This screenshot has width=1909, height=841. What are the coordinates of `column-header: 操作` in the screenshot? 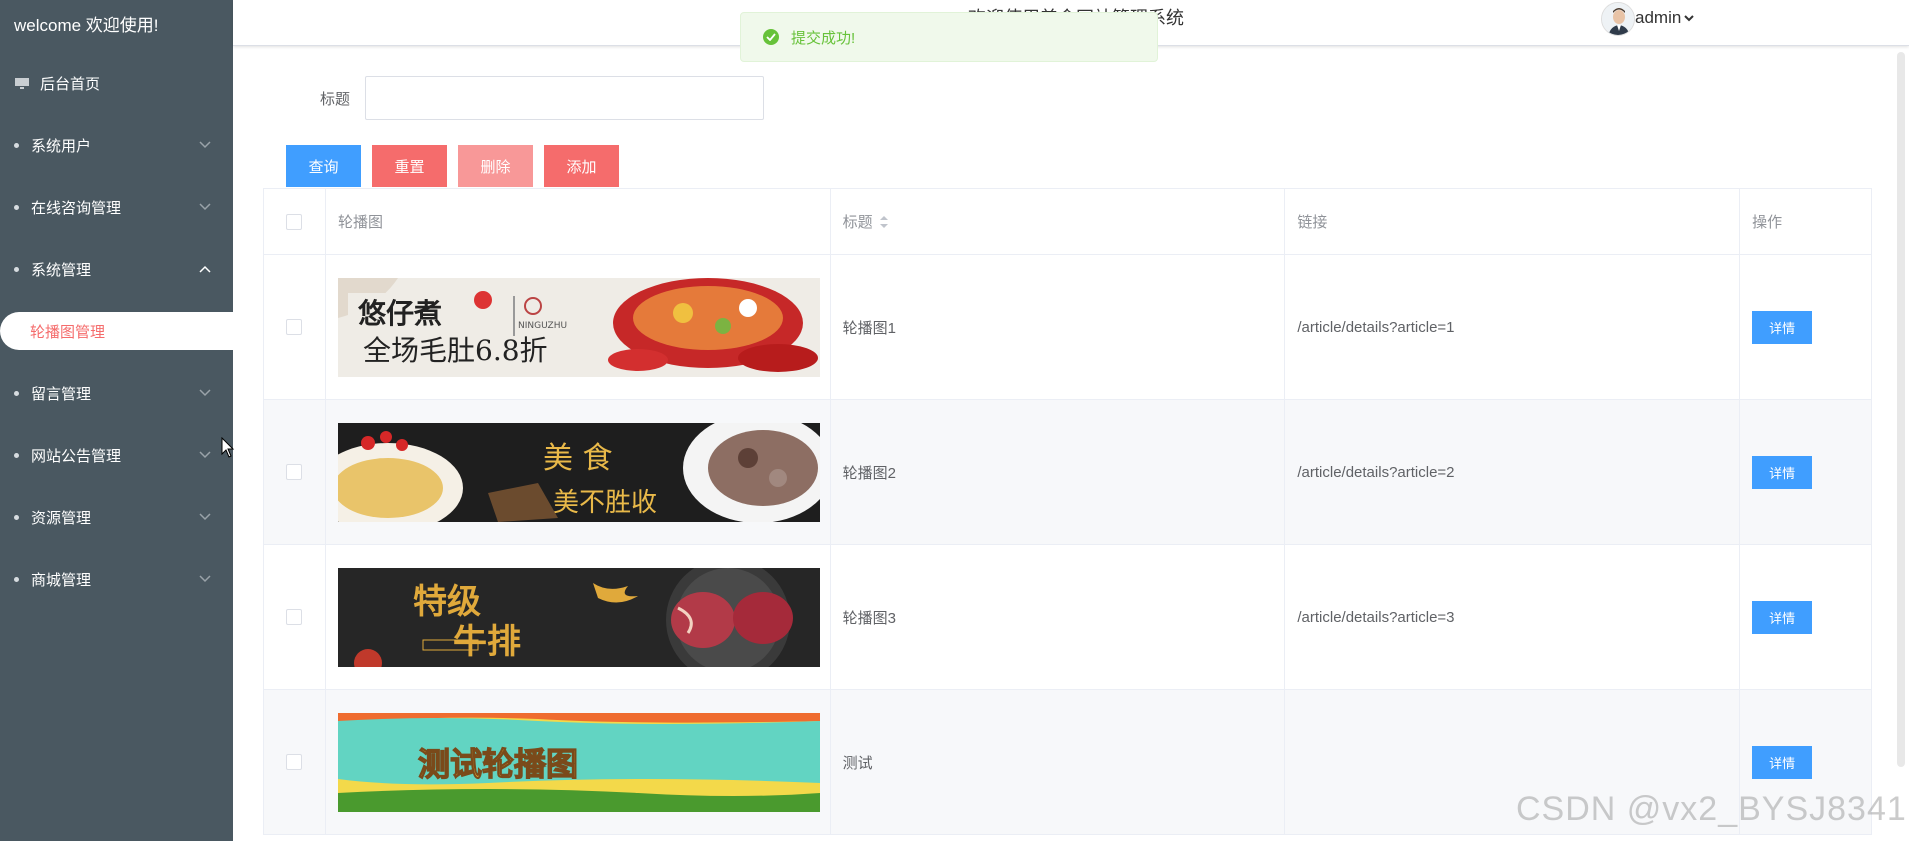 It's located at (1806, 221).